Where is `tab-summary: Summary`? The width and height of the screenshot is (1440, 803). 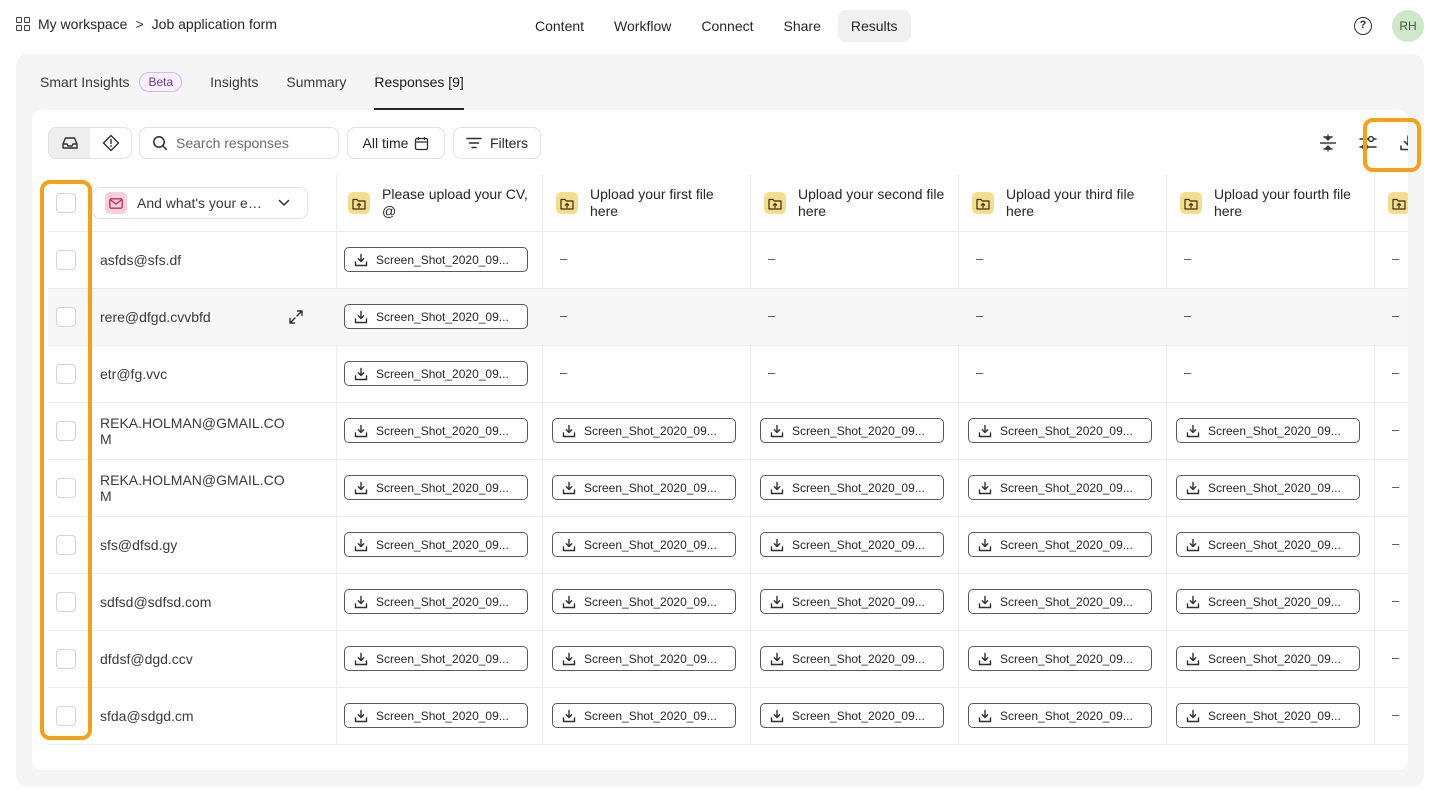
tab-summary: Summary is located at coordinates (316, 82).